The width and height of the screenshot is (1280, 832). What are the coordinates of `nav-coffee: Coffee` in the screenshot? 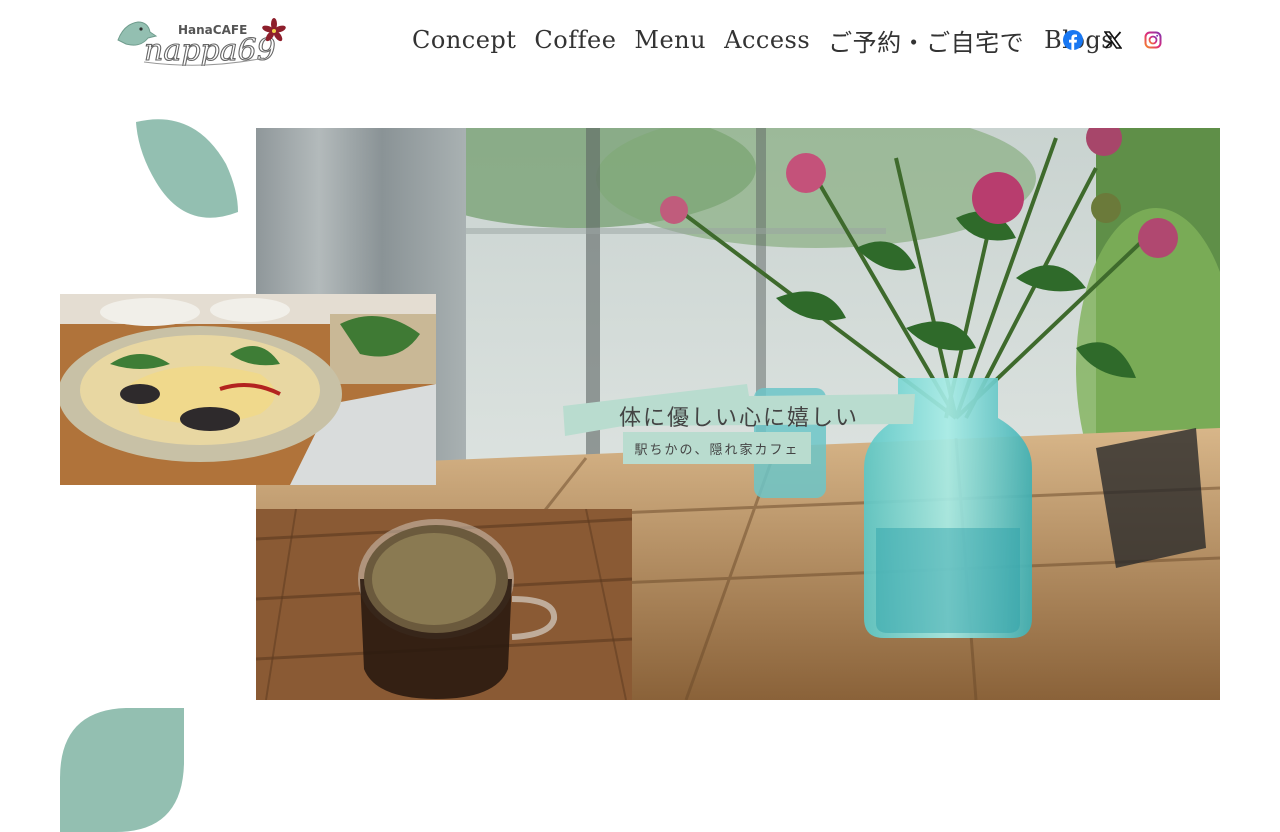 It's located at (575, 40).